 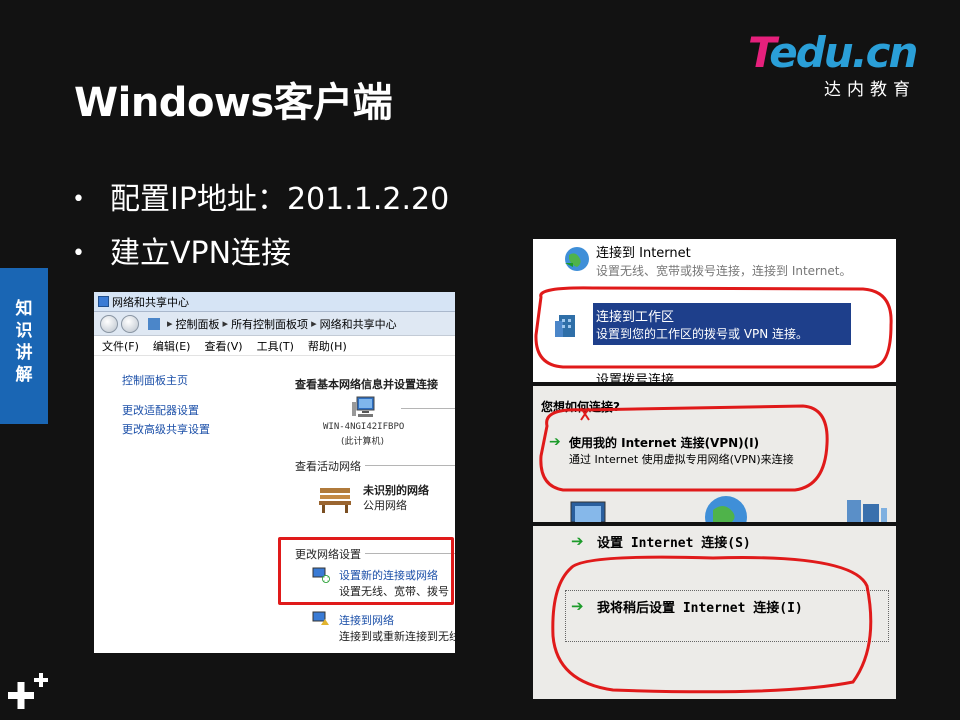 I want to click on bullet-list: • 配置IP地址：201.1.2.20 • 建立VPN连接, so click(x=260, y=232).